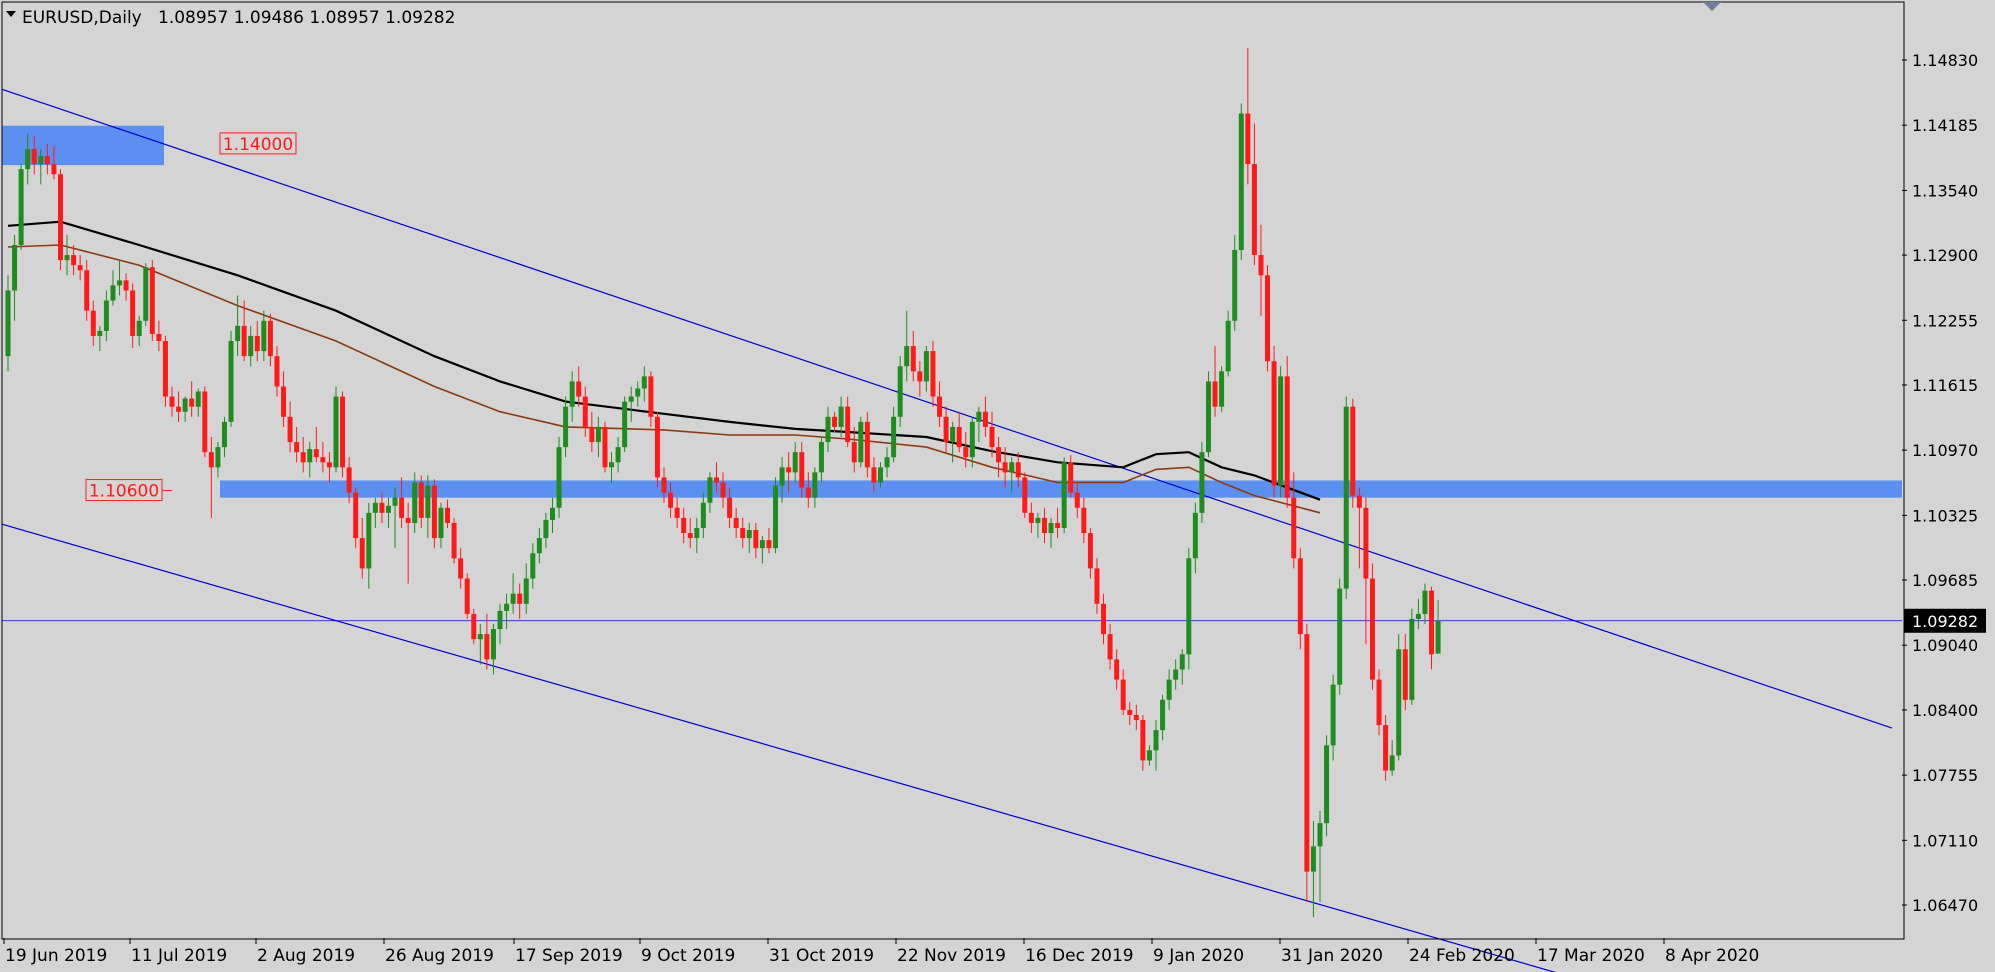  What do you see at coordinates (82, 18) in the screenshot?
I see `symbol-label: EURUSD,Daily` at bounding box center [82, 18].